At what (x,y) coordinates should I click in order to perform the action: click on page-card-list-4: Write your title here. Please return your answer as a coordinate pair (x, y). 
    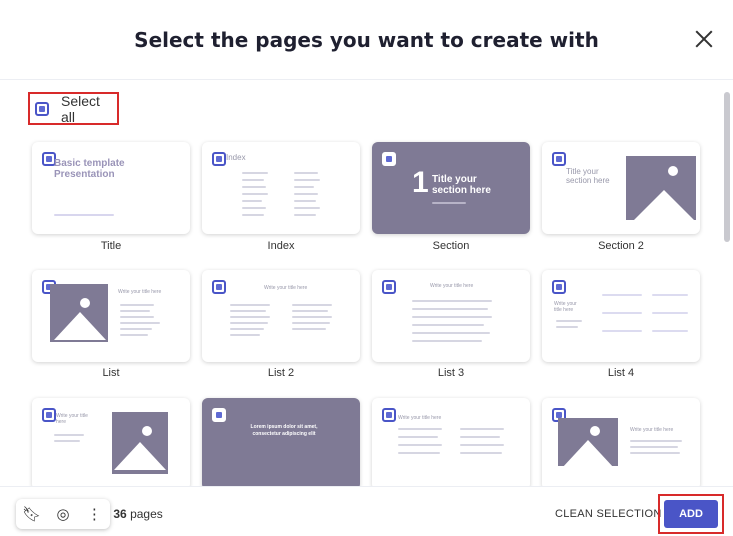
    Looking at the image, I should click on (621, 316).